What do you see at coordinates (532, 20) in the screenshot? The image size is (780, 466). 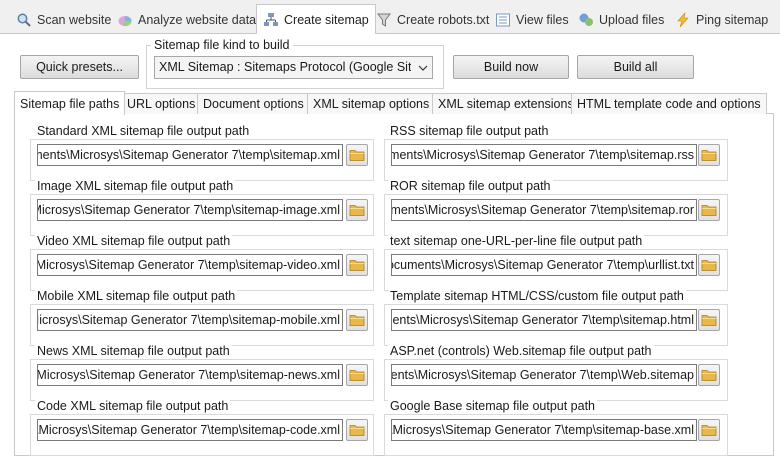 I see `tab-view-files: View files` at bounding box center [532, 20].